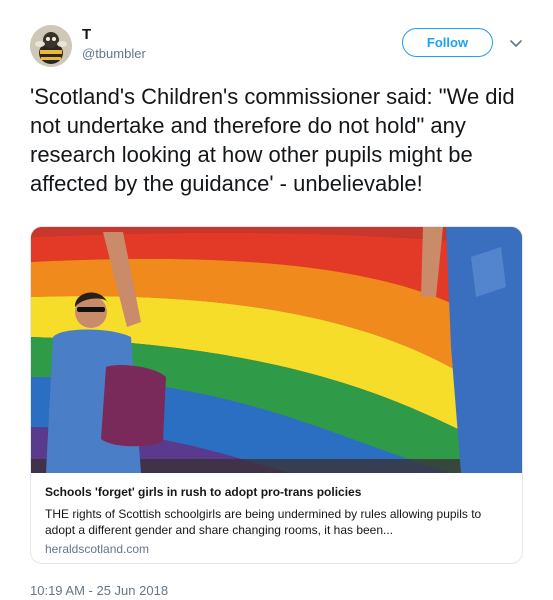  I want to click on chevron-down-icon, so click(516, 43).